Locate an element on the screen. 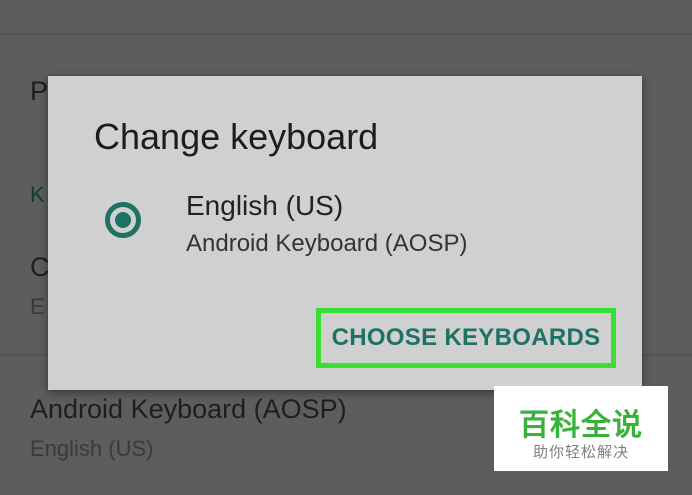  watermark-sub-text: 助你轻松解决 is located at coordinates (580, 452).